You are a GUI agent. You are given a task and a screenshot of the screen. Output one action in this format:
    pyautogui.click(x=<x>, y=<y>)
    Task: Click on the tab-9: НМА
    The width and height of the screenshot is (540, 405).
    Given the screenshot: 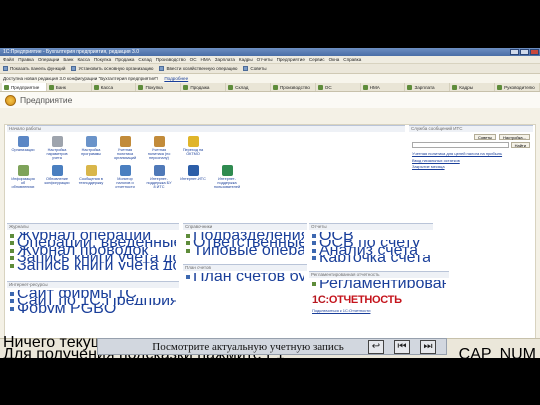 What is the action you would take?
    pyautogui.click(x=383, y=87)
    